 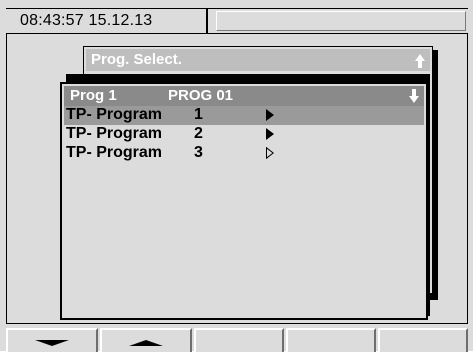 I want to click on program-number: 2, so click(x=198, y=133).